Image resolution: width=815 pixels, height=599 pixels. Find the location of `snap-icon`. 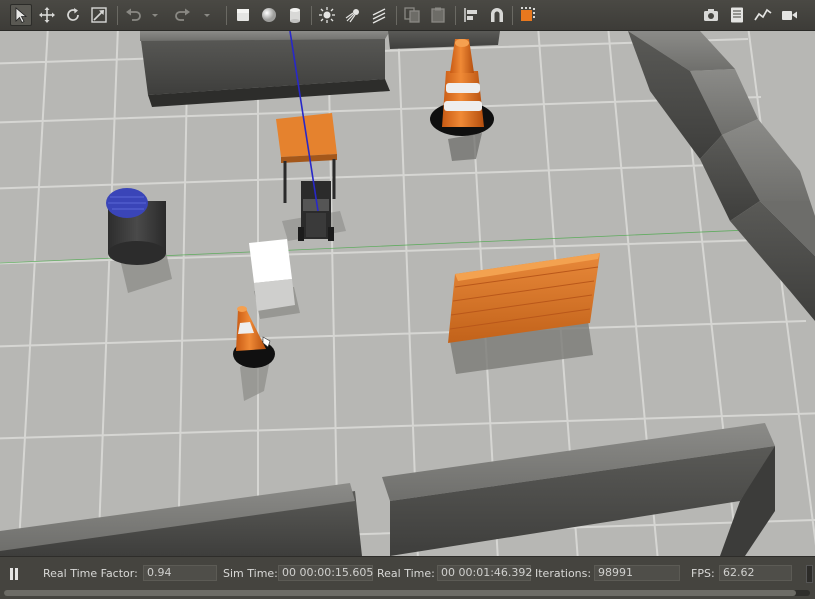

snap-icon is located at coordinates (497, 15).